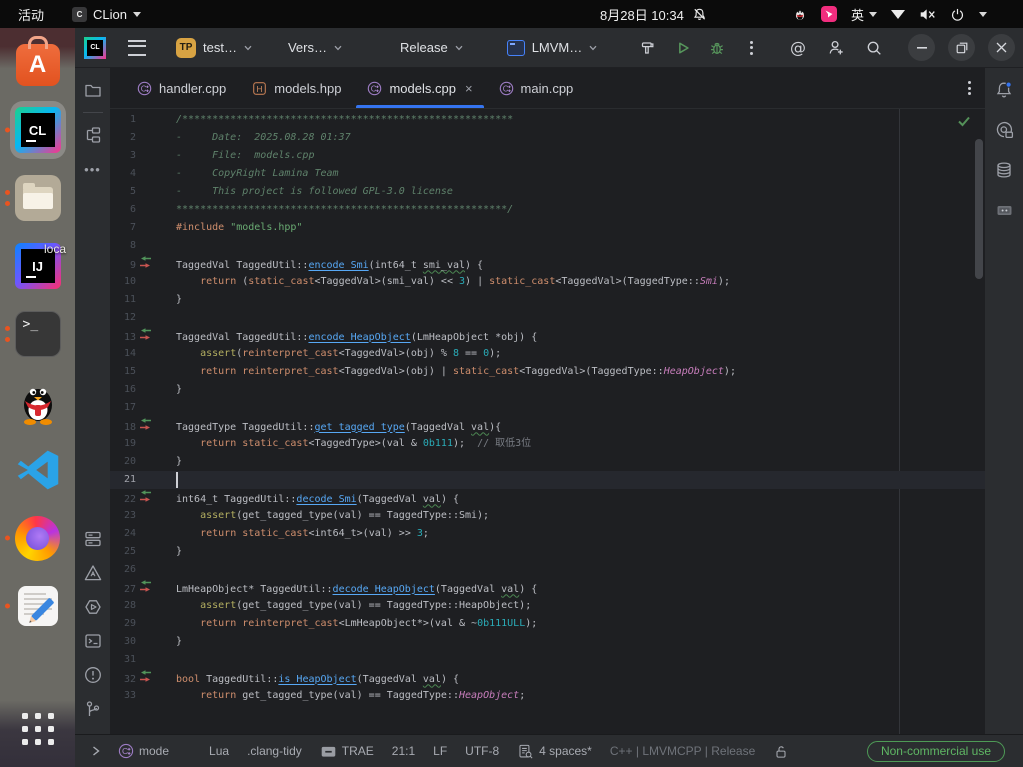 The height and width of the screenshot is (767, 1023). Describe the element at coordinates (93, 709) in the screenshot. I see `version-control-tool-button` at that location.